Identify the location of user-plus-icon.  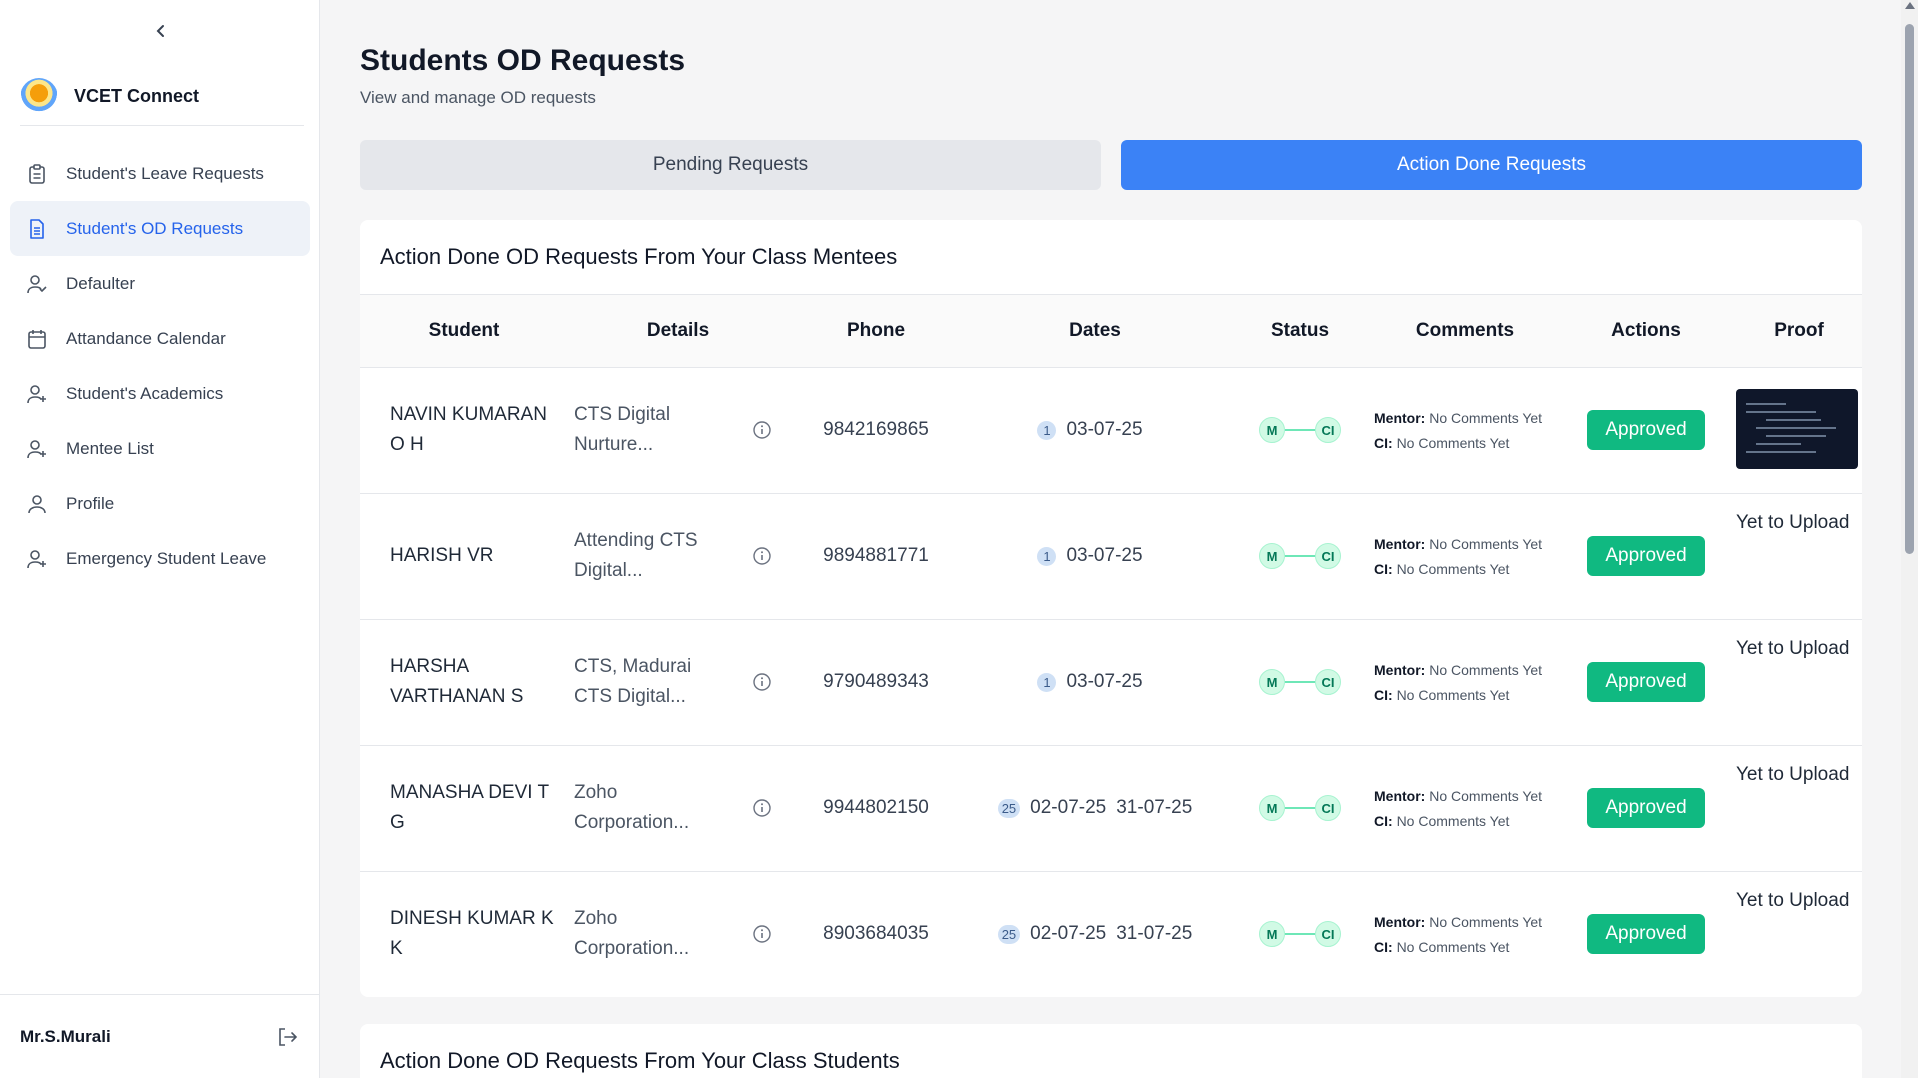
(36, 448).